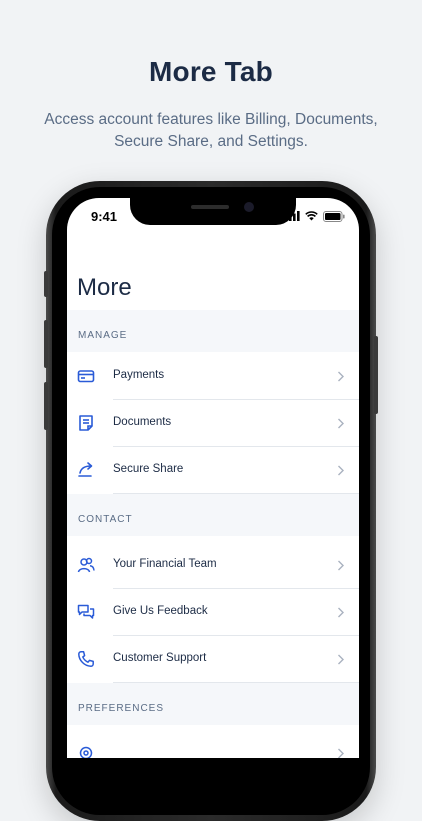 The height and width of the screenshot is (821, 422). What do you see at coordinates (160, 658) in the screenshot?
I see `list-item-label: Customer Support` at bounding box center [160, 658].